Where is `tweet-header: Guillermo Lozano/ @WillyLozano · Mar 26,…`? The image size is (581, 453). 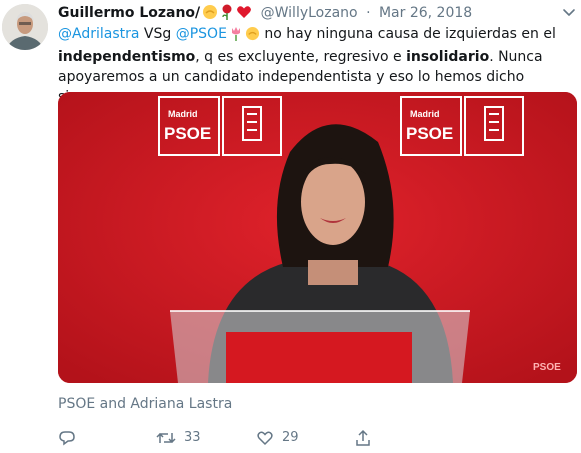
tweet-header: Guillermo Lozano/ @WillyLozano · Mar 26,… is located at coordinates (304, 13).